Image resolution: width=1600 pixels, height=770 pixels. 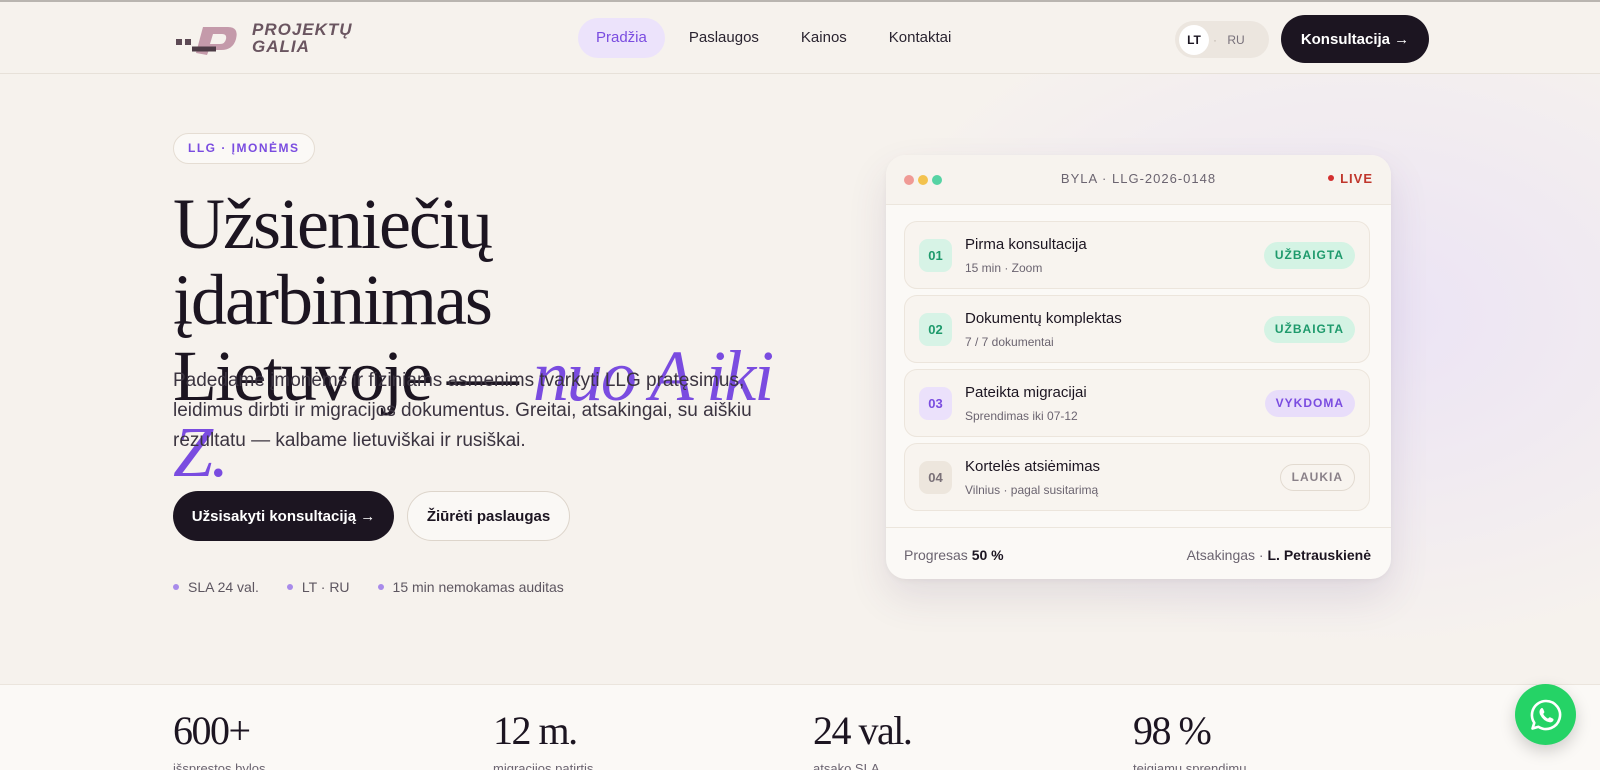 I want to click on language-switcher: LT · RU, so click(x=1222, y=39).